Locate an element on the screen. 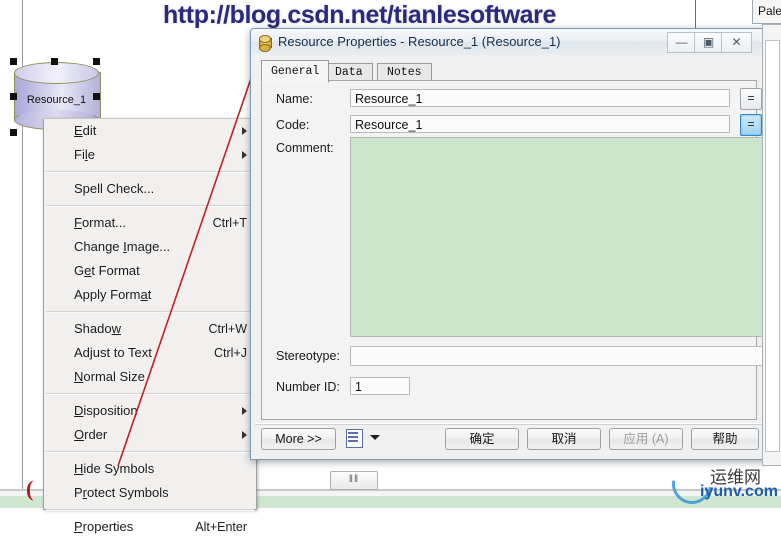  resource-symbol-label: Resource_1 is located at coordinates (56, 100).